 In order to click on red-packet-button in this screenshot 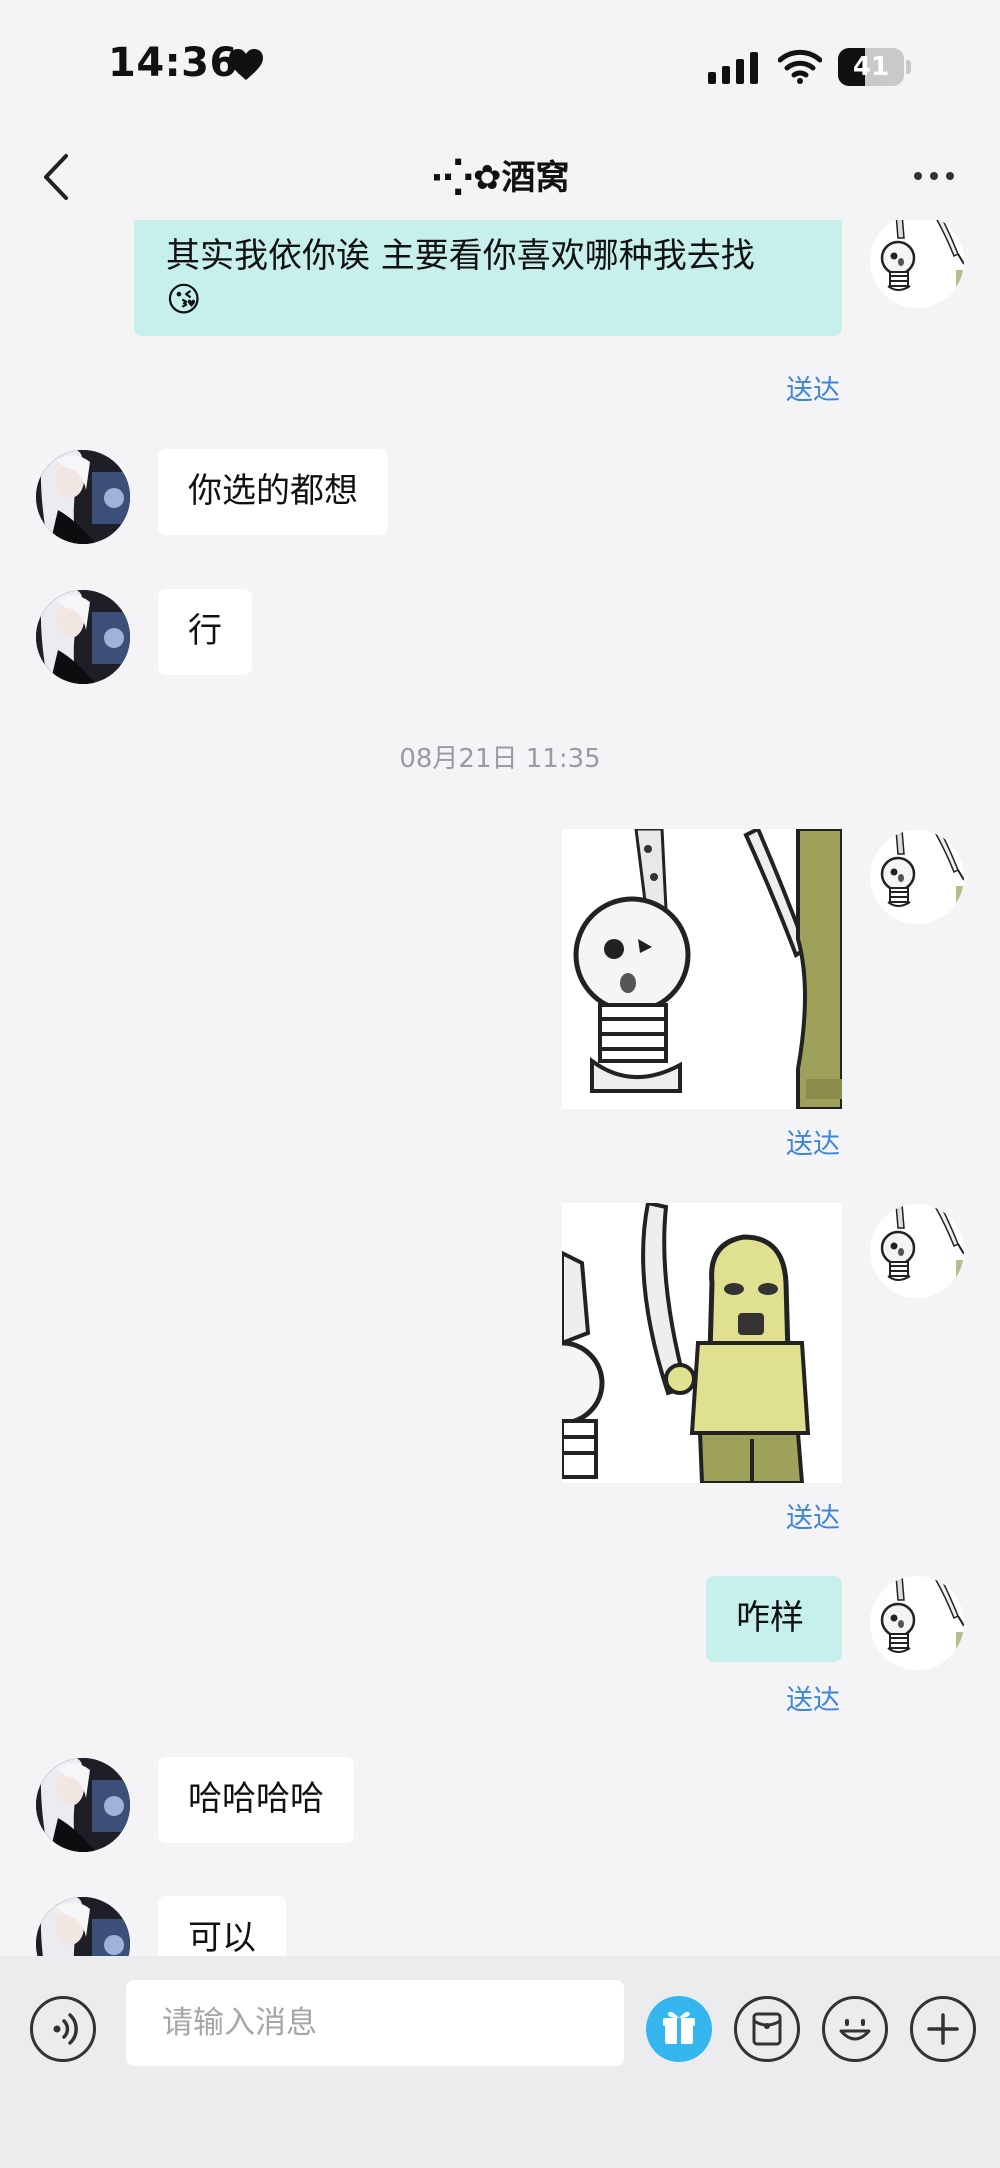, I will do `click(767, 2029)`.